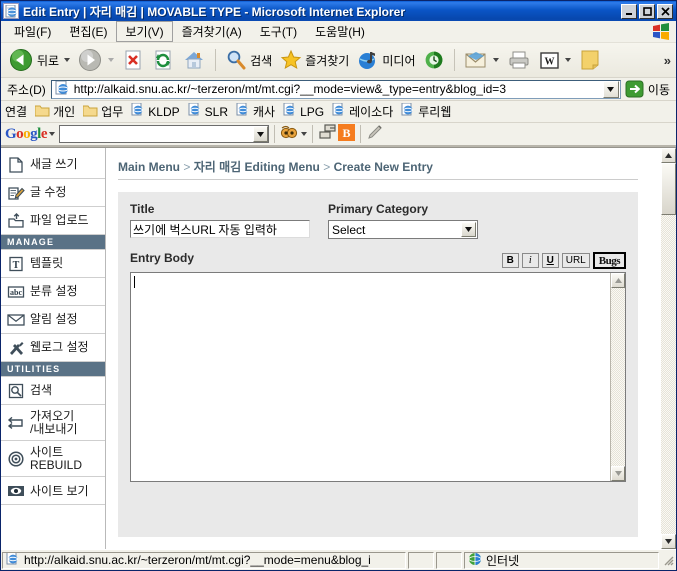 Image resolution: width=677 pixels, height=571 pixels. I want to click on google-search-dropdown-icon, so click(261, 134).